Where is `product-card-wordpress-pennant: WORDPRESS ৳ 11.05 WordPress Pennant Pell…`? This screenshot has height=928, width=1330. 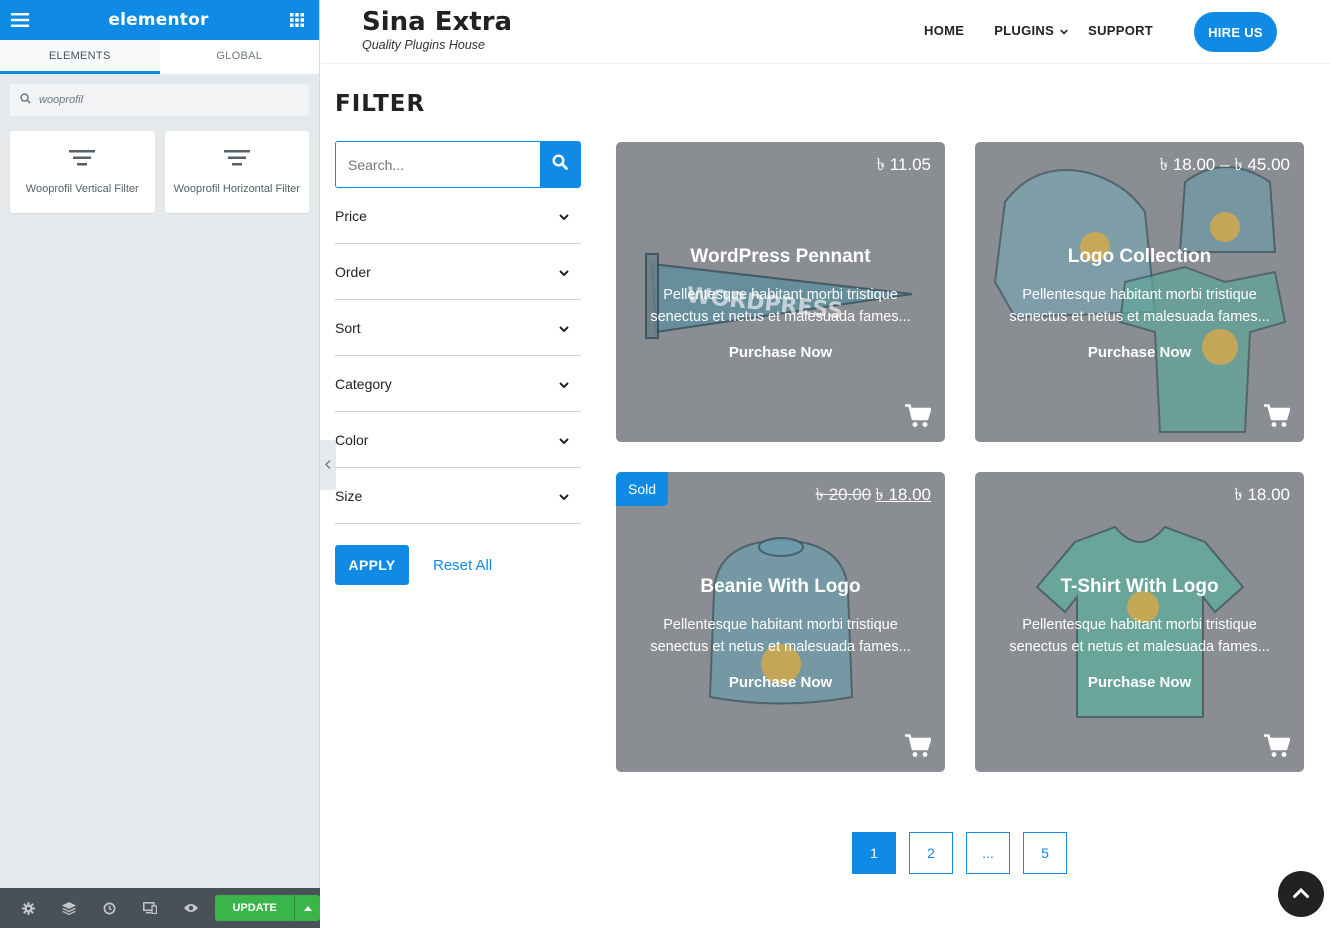 product-card-wordpress-pennant: WORDPRESS ৳ 11.05 WordPress Pennant Pell… is located at coordinates (780, 292).